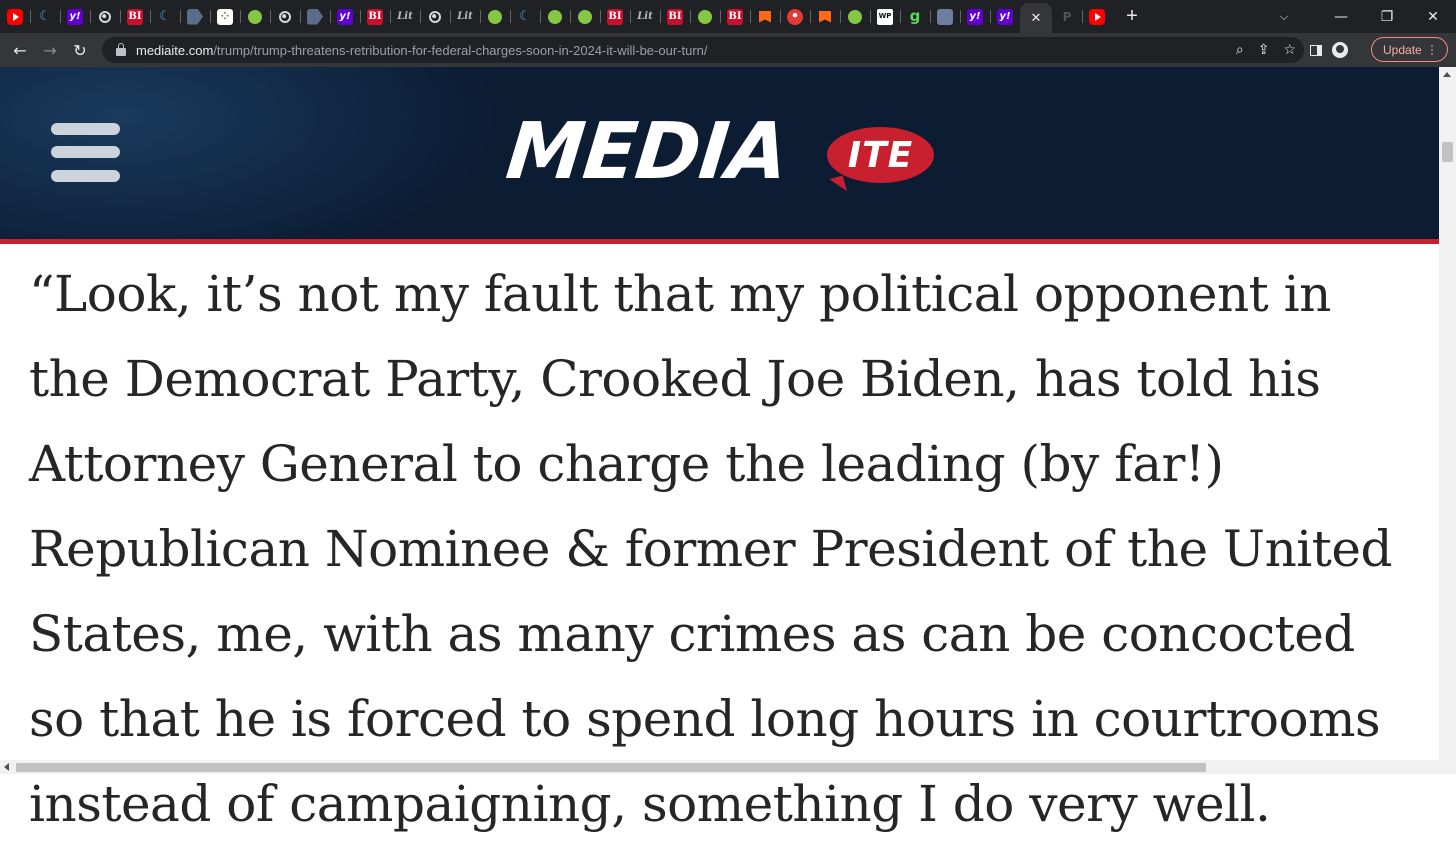  Describe the element at coordinates (1341, 16) in the screenshot. I see `minimize-button: —` at that location.